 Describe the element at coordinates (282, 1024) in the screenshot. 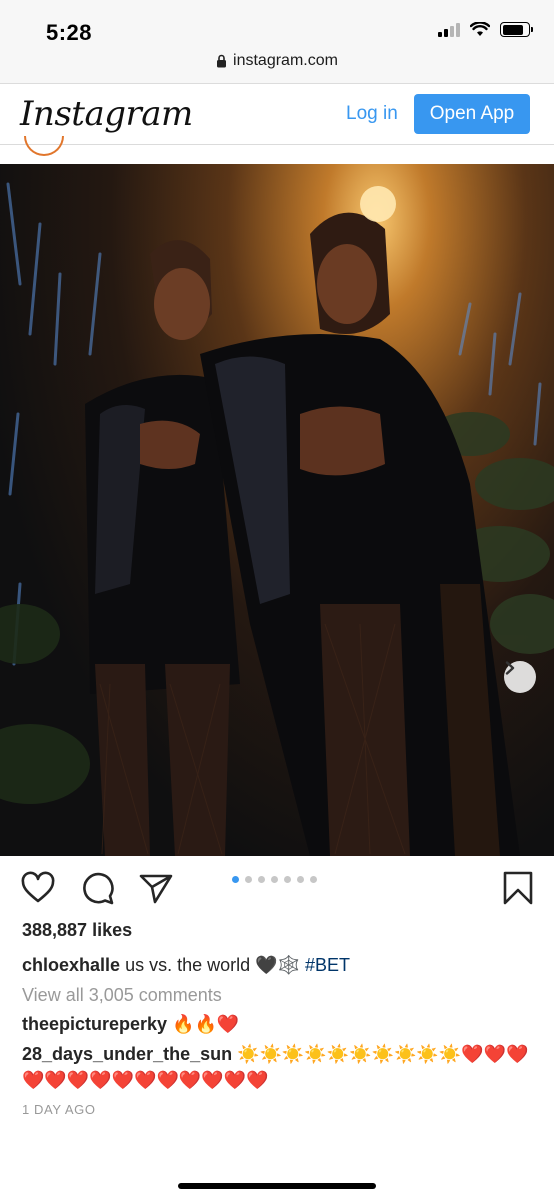

I see `comment-item: theepictureperky 🔥🔥❤️` at that location.